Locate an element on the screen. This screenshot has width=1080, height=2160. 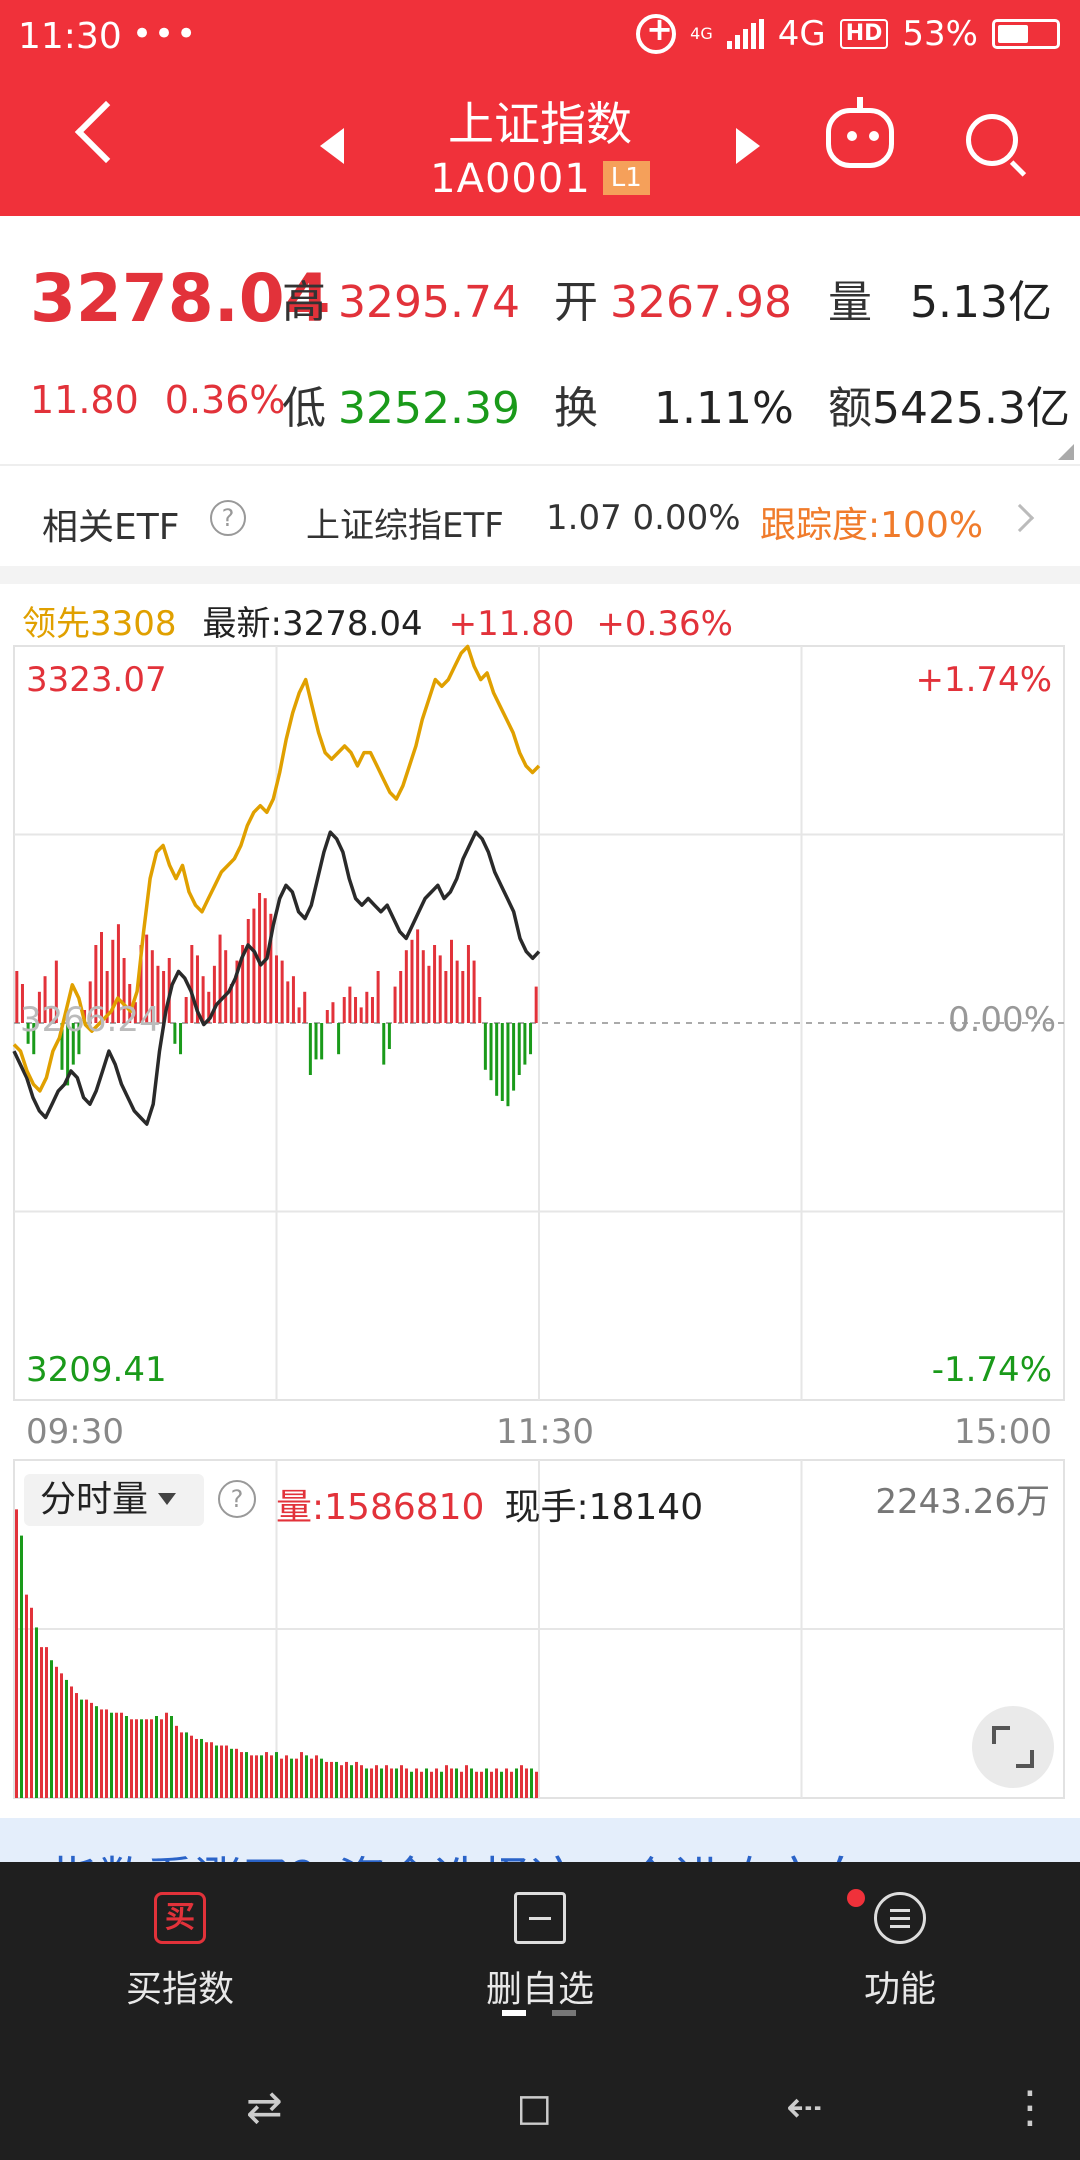
amount-label: 额 is located at coordinates (850, 408).